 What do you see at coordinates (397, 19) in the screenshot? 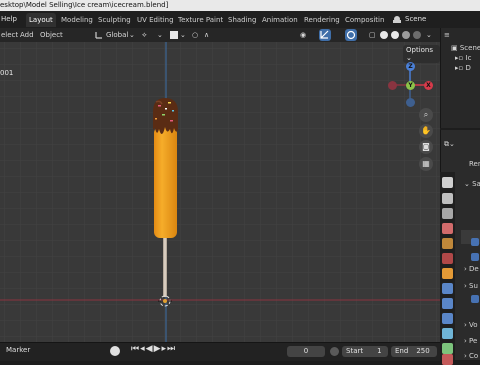
I see `scene-icon` at bounding box center [397, 19].